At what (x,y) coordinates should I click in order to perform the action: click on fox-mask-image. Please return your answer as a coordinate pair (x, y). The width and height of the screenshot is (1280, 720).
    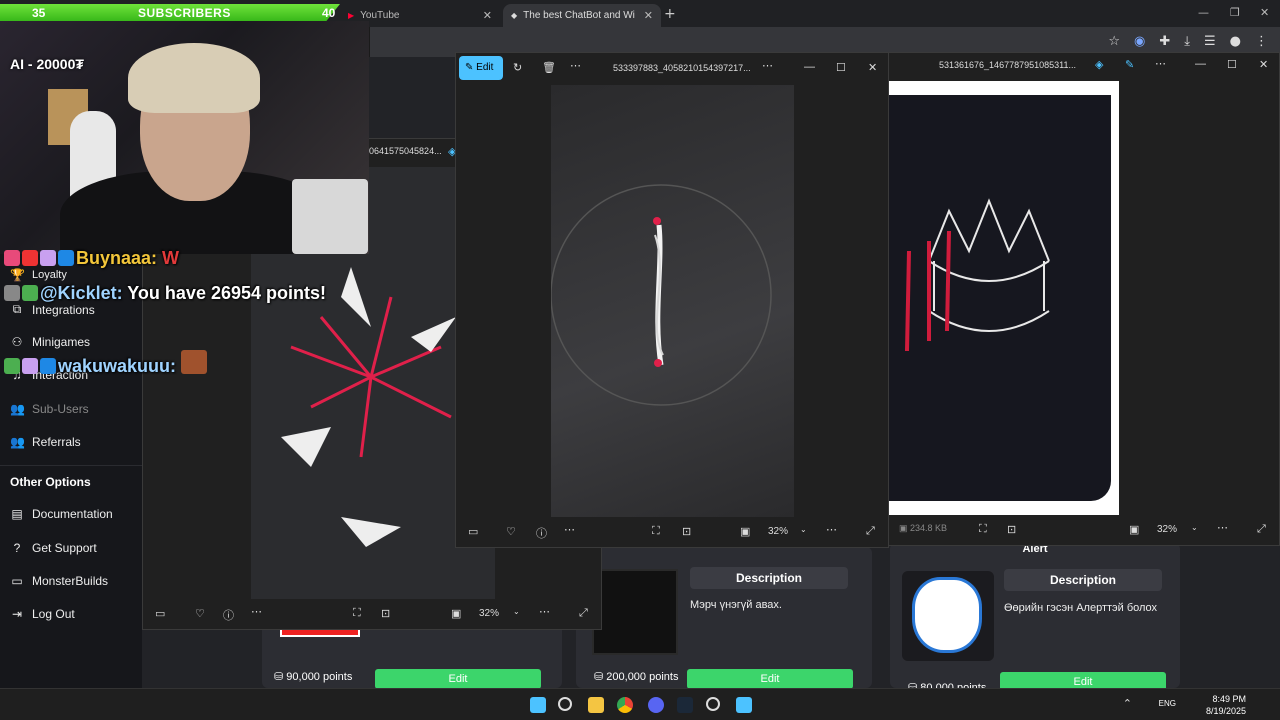
    Looking at the image, I should click on (948, 616).